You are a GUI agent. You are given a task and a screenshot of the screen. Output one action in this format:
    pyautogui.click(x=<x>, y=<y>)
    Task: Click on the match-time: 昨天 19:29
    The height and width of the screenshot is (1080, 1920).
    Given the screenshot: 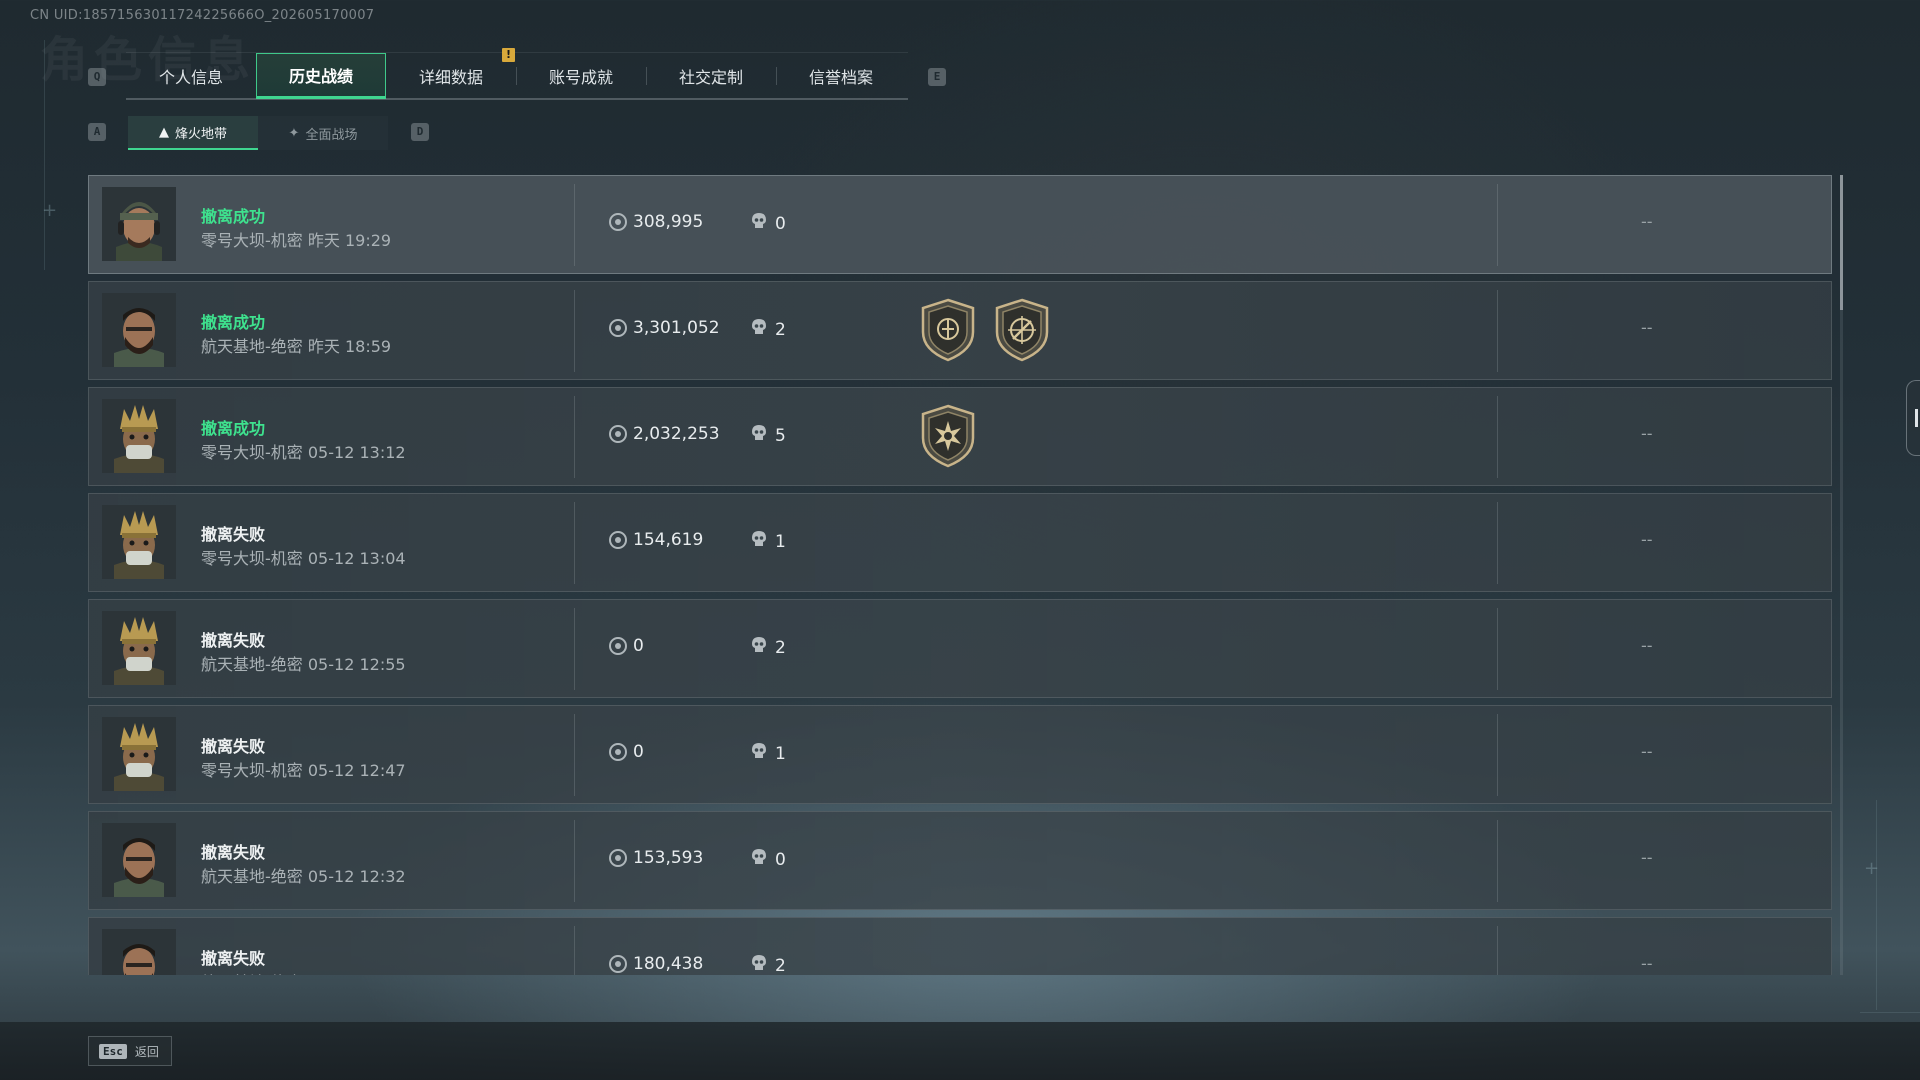 What is the action you would take?
    pyautogui.click(x=349, y=240)
    